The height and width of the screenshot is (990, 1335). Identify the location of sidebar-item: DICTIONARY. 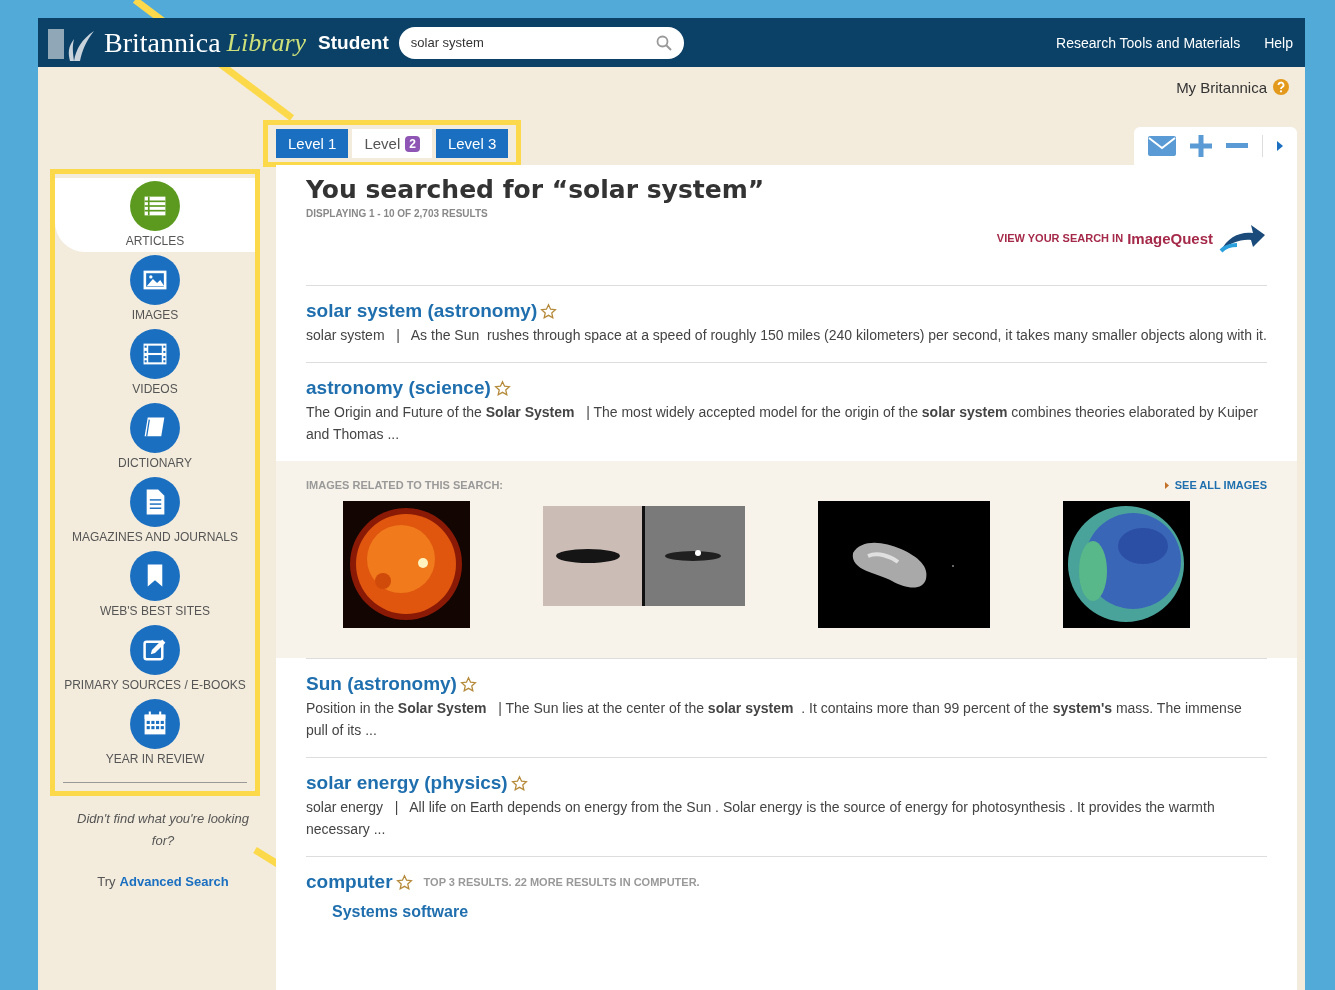
(155, 437).